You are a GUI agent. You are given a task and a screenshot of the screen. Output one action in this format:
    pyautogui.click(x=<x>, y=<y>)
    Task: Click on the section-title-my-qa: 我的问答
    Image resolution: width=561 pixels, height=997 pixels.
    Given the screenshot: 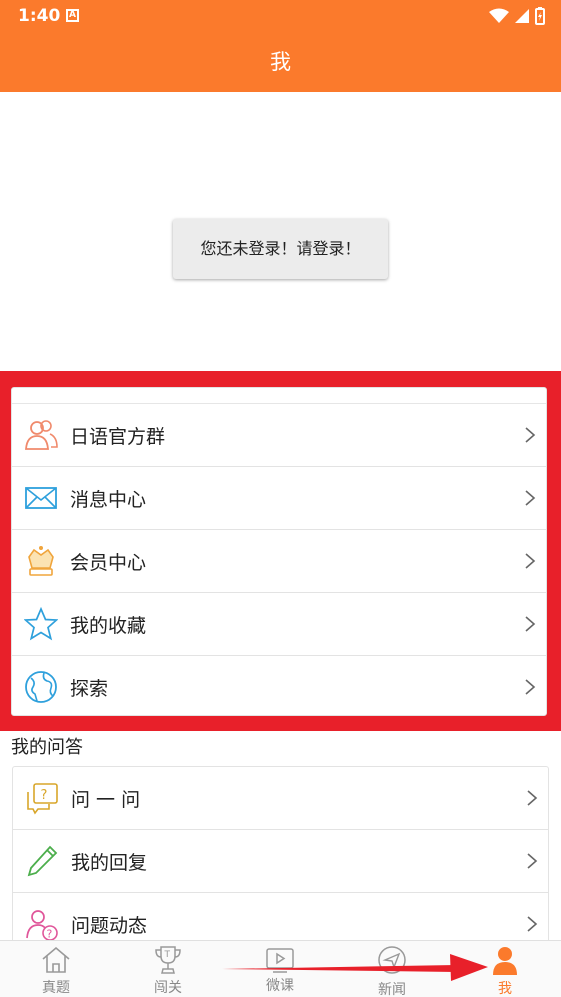 What is the action you would take?
    pyautogui.click(x=47, y=747)
    